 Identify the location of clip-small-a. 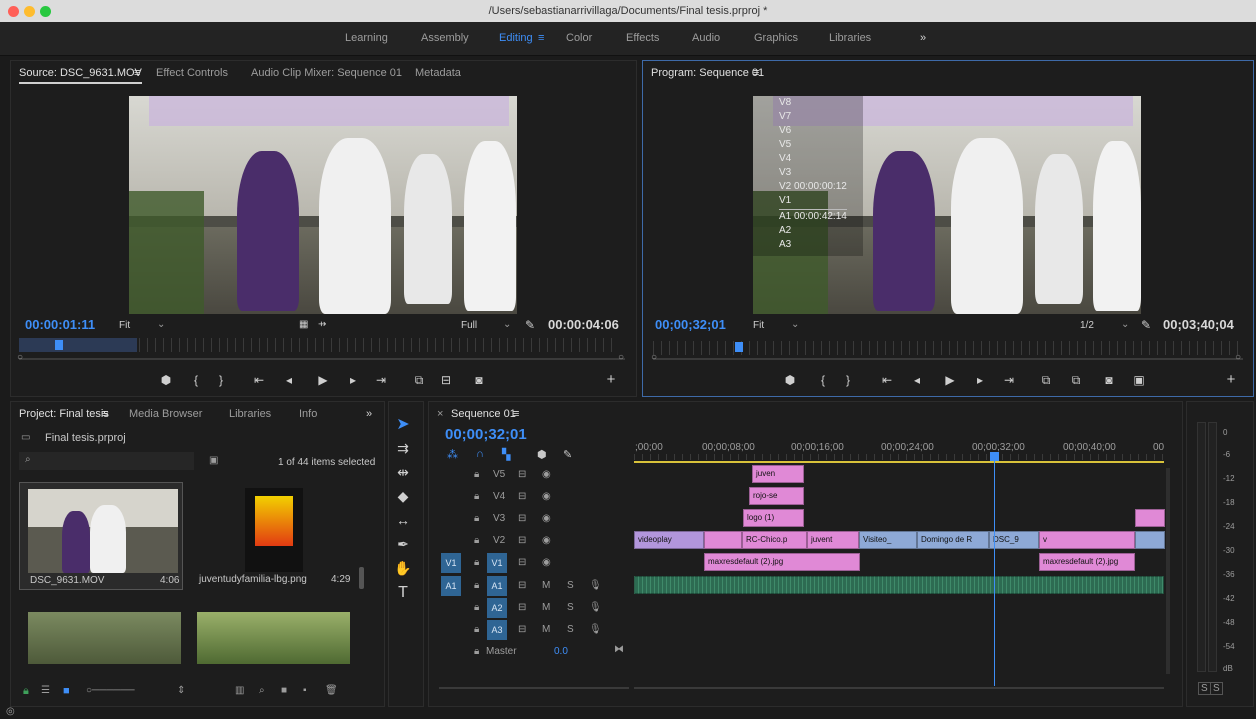
(723, 540).